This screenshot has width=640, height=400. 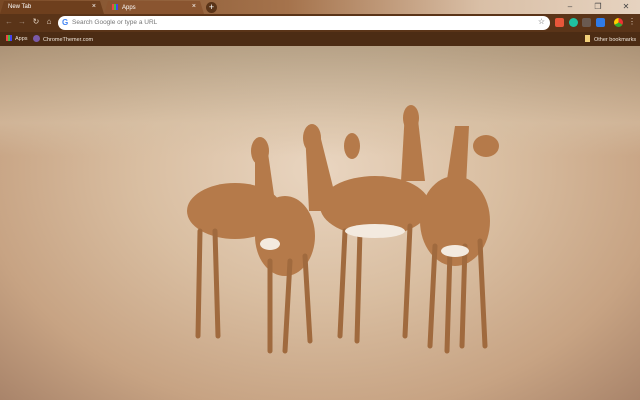 What do you see at coordinates (49, 21) in the screenshot?
I see `home-button: ⌂` at bounding box center [49, 21].